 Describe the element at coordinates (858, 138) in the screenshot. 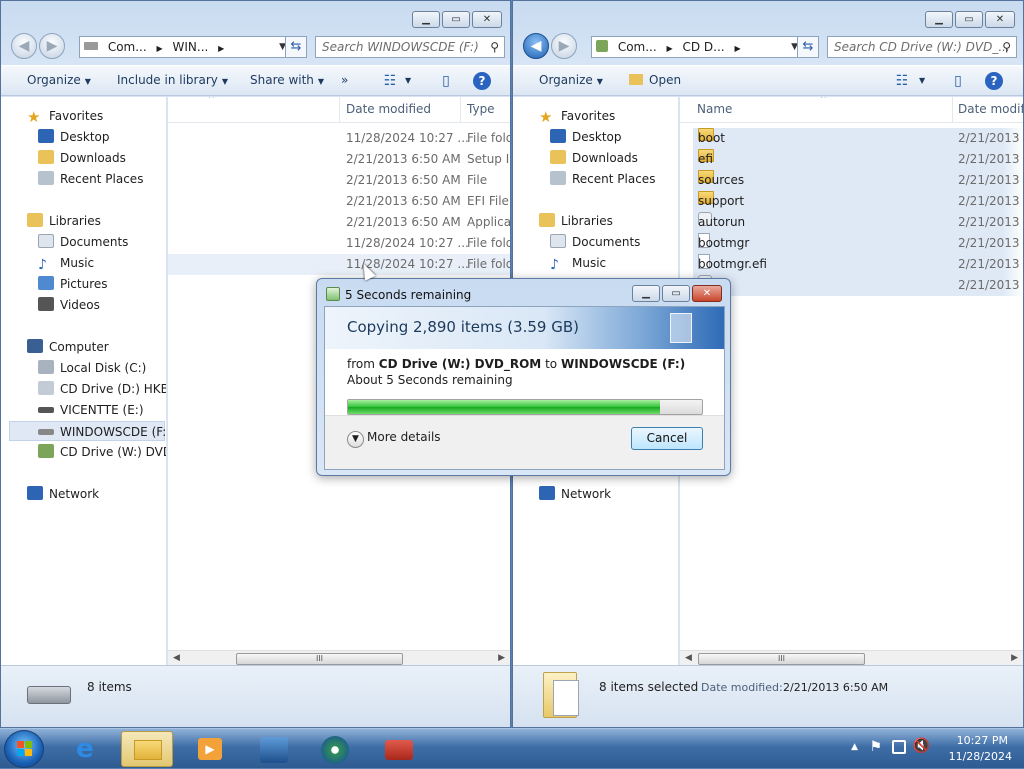

I see `table-row: boot2/21/2013 6` at that location.